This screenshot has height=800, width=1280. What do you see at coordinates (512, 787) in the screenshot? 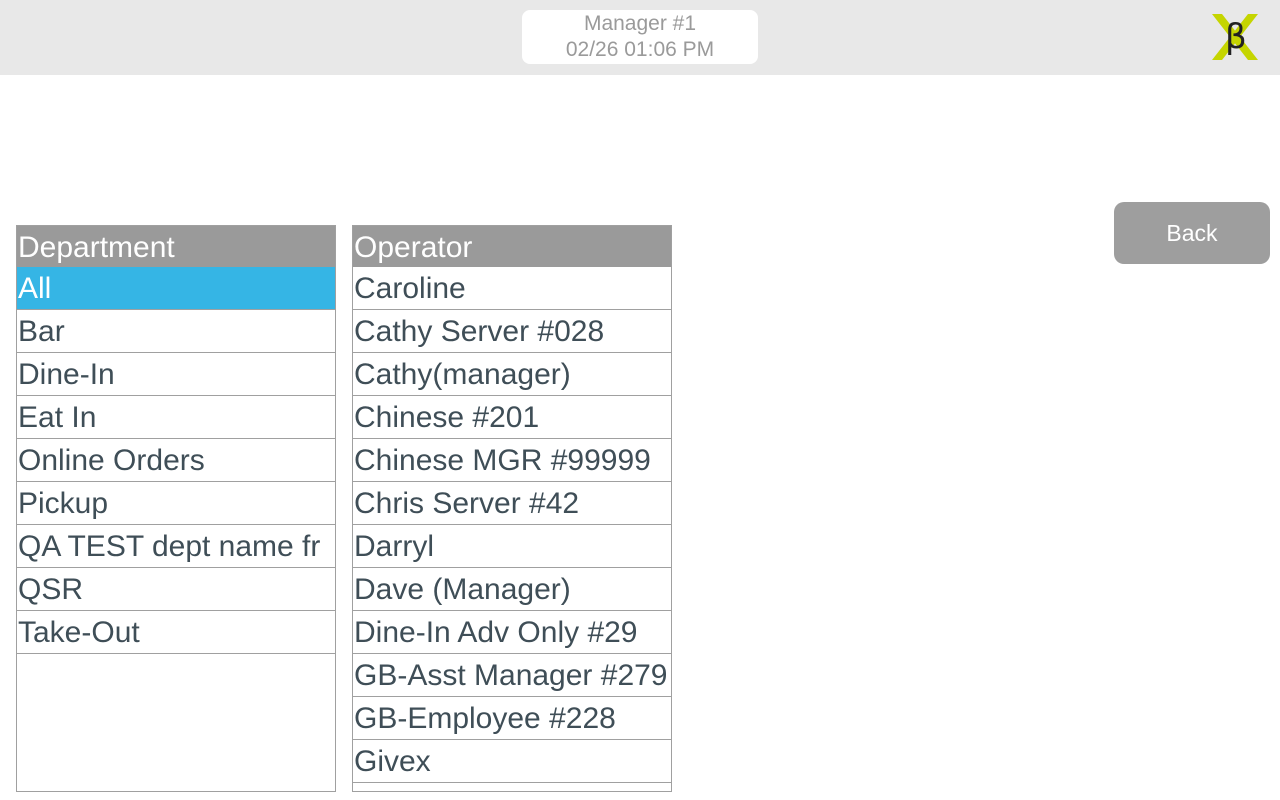
I see `operator-item` at bounding box center [512, 787].